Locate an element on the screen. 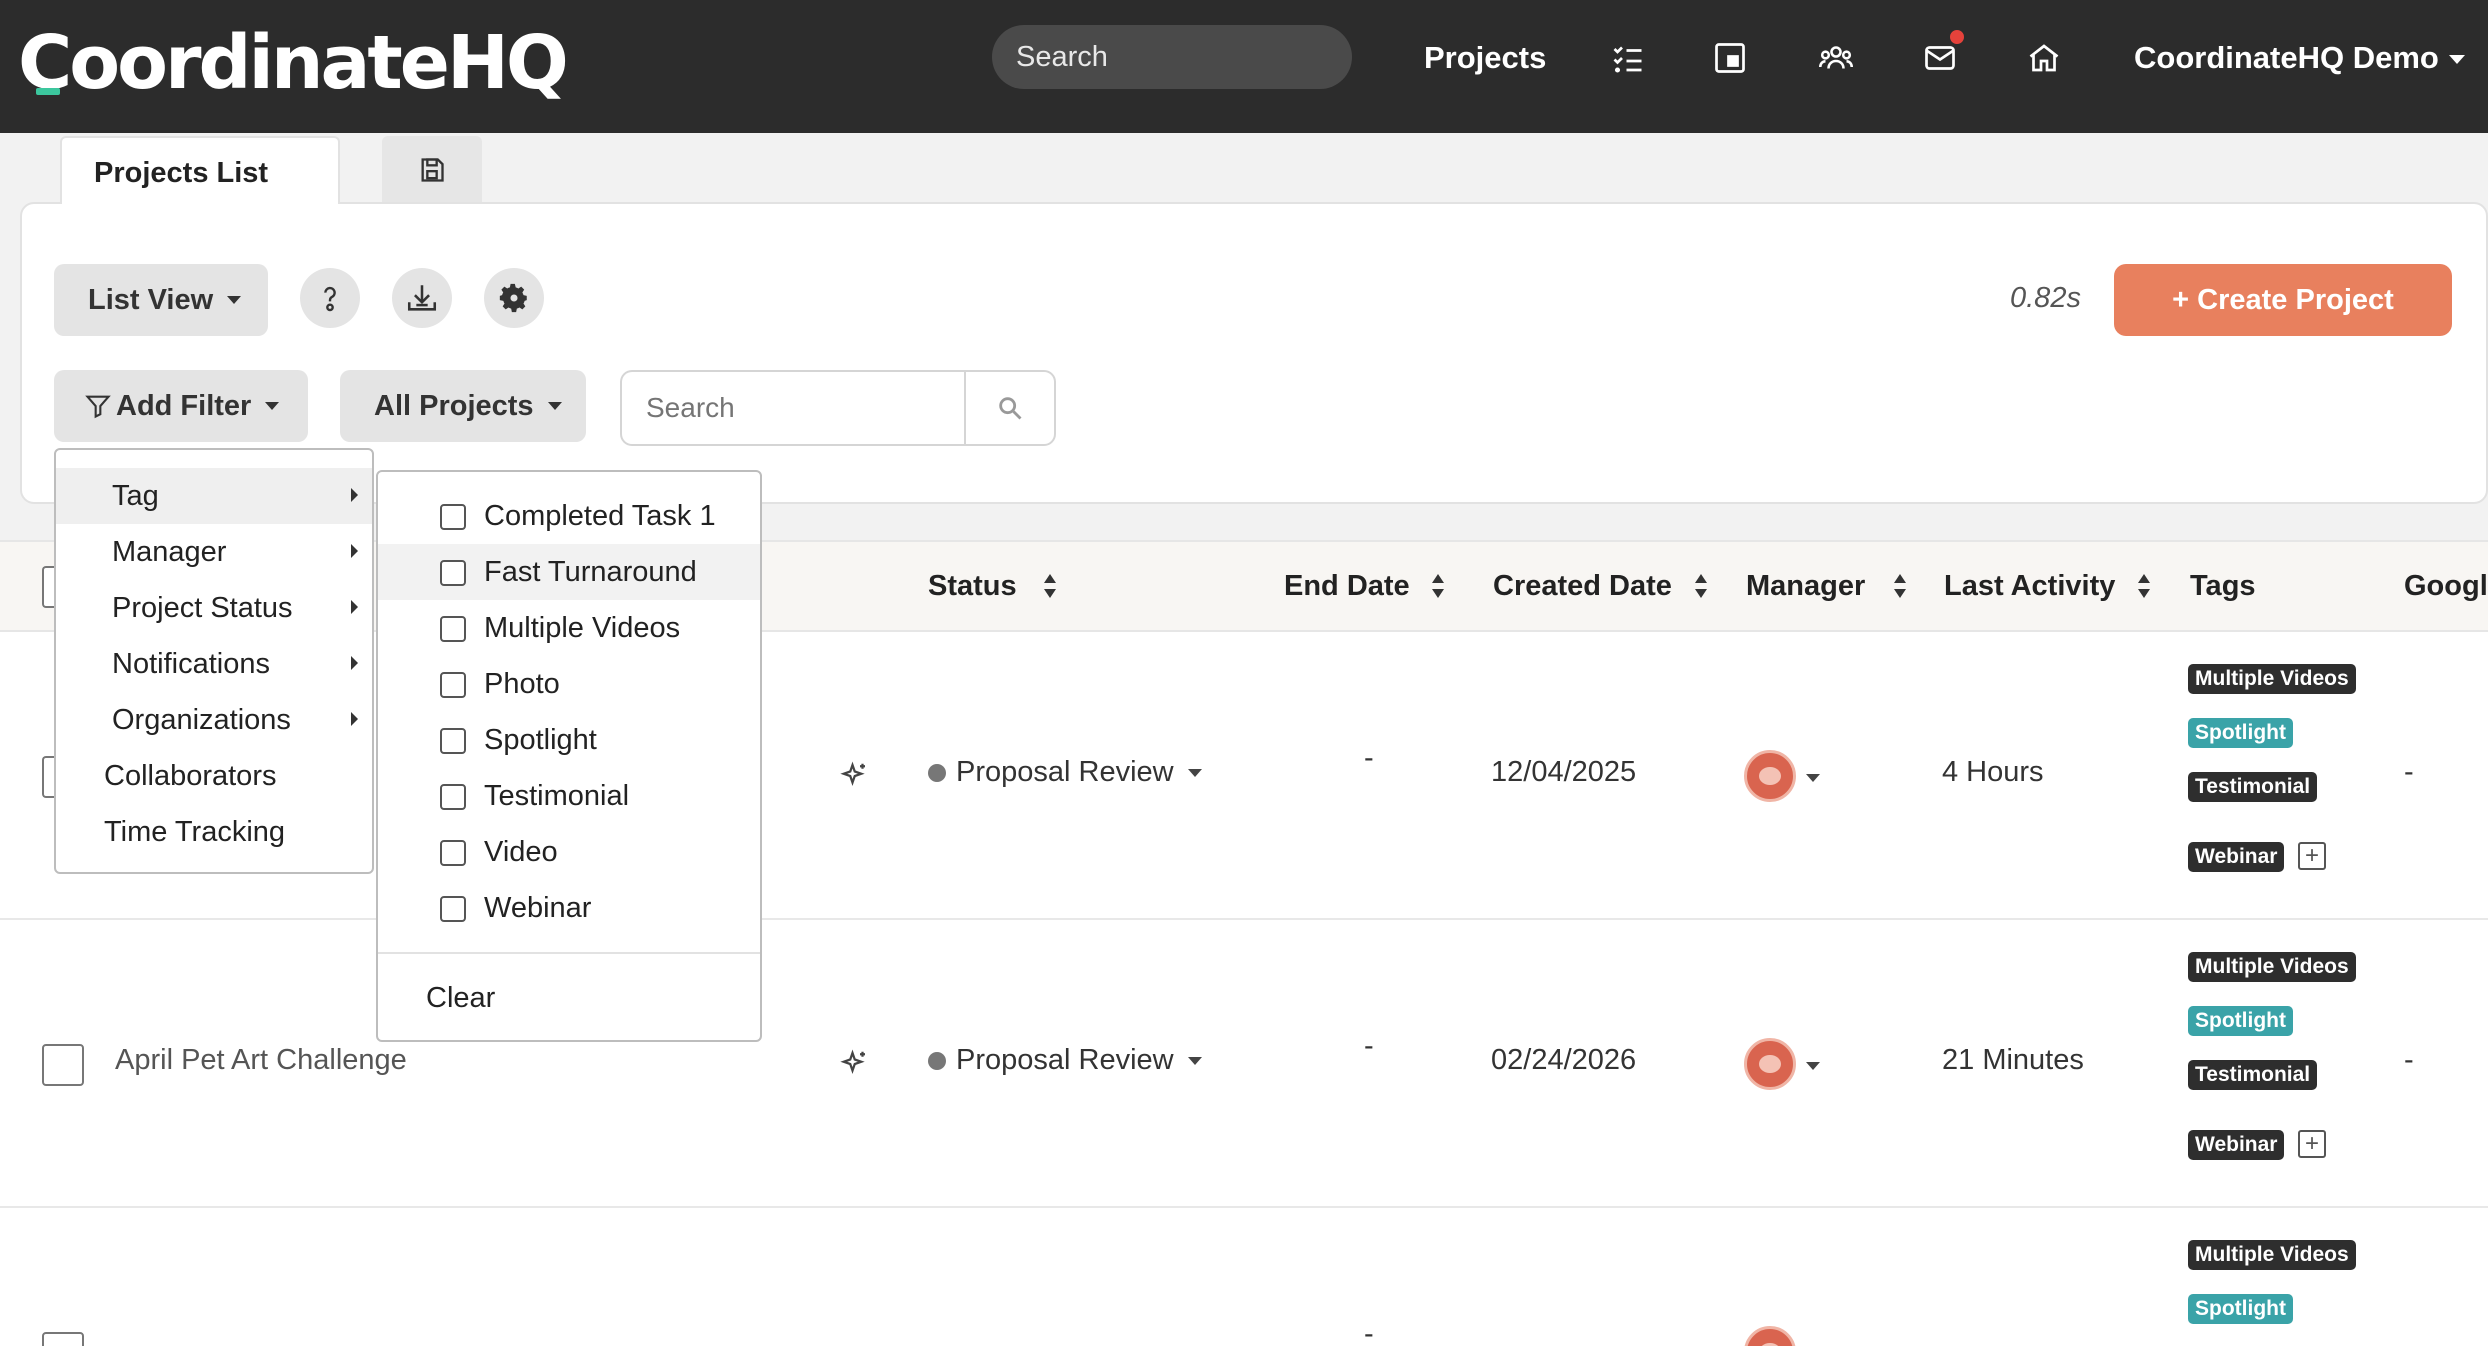  tasks-icon is located at coordinates (1628, 58).